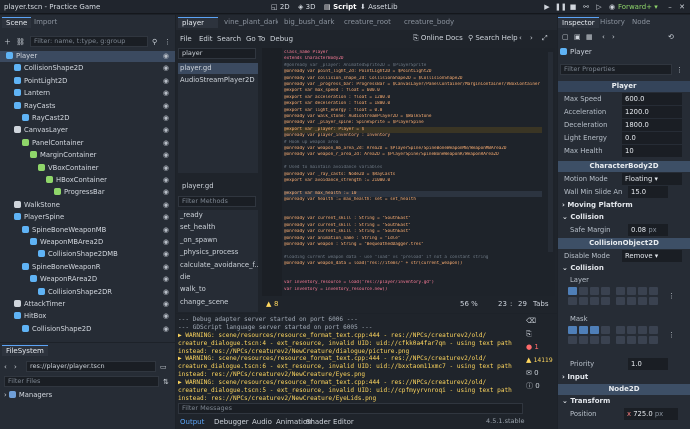  I want to click on scripts-filter-input: player, so click(217, 53).